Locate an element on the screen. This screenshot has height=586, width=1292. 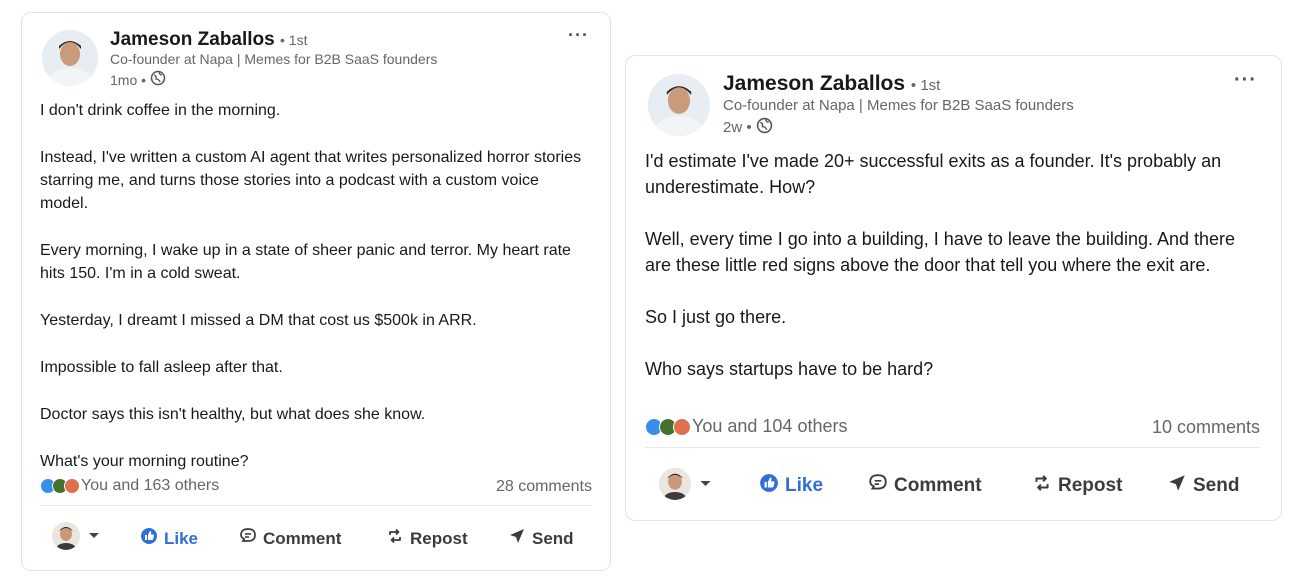
reactions-text: You and 104 others is located at coordinates (770, 426).